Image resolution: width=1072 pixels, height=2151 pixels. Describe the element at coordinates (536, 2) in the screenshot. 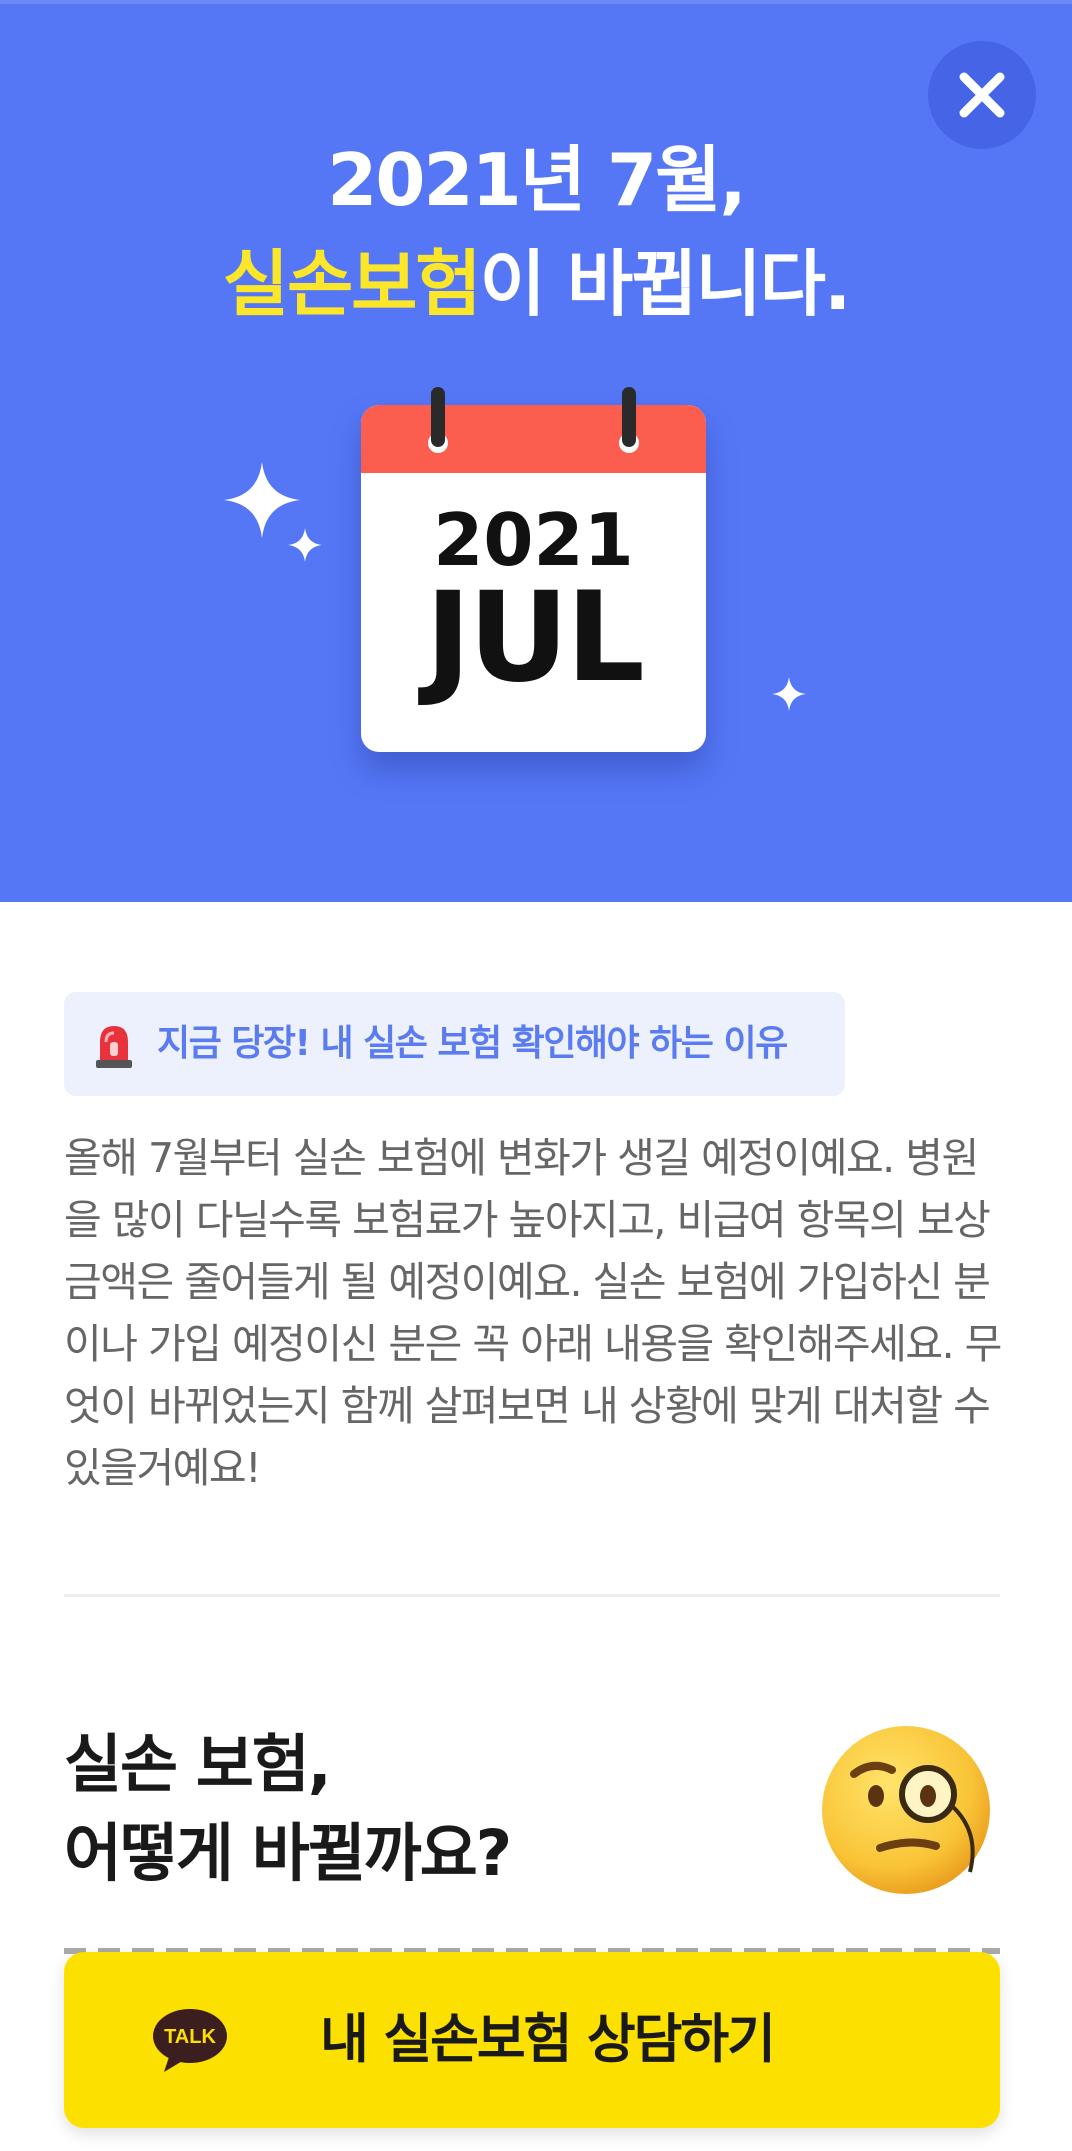

I see `hero-top-line` at that location.